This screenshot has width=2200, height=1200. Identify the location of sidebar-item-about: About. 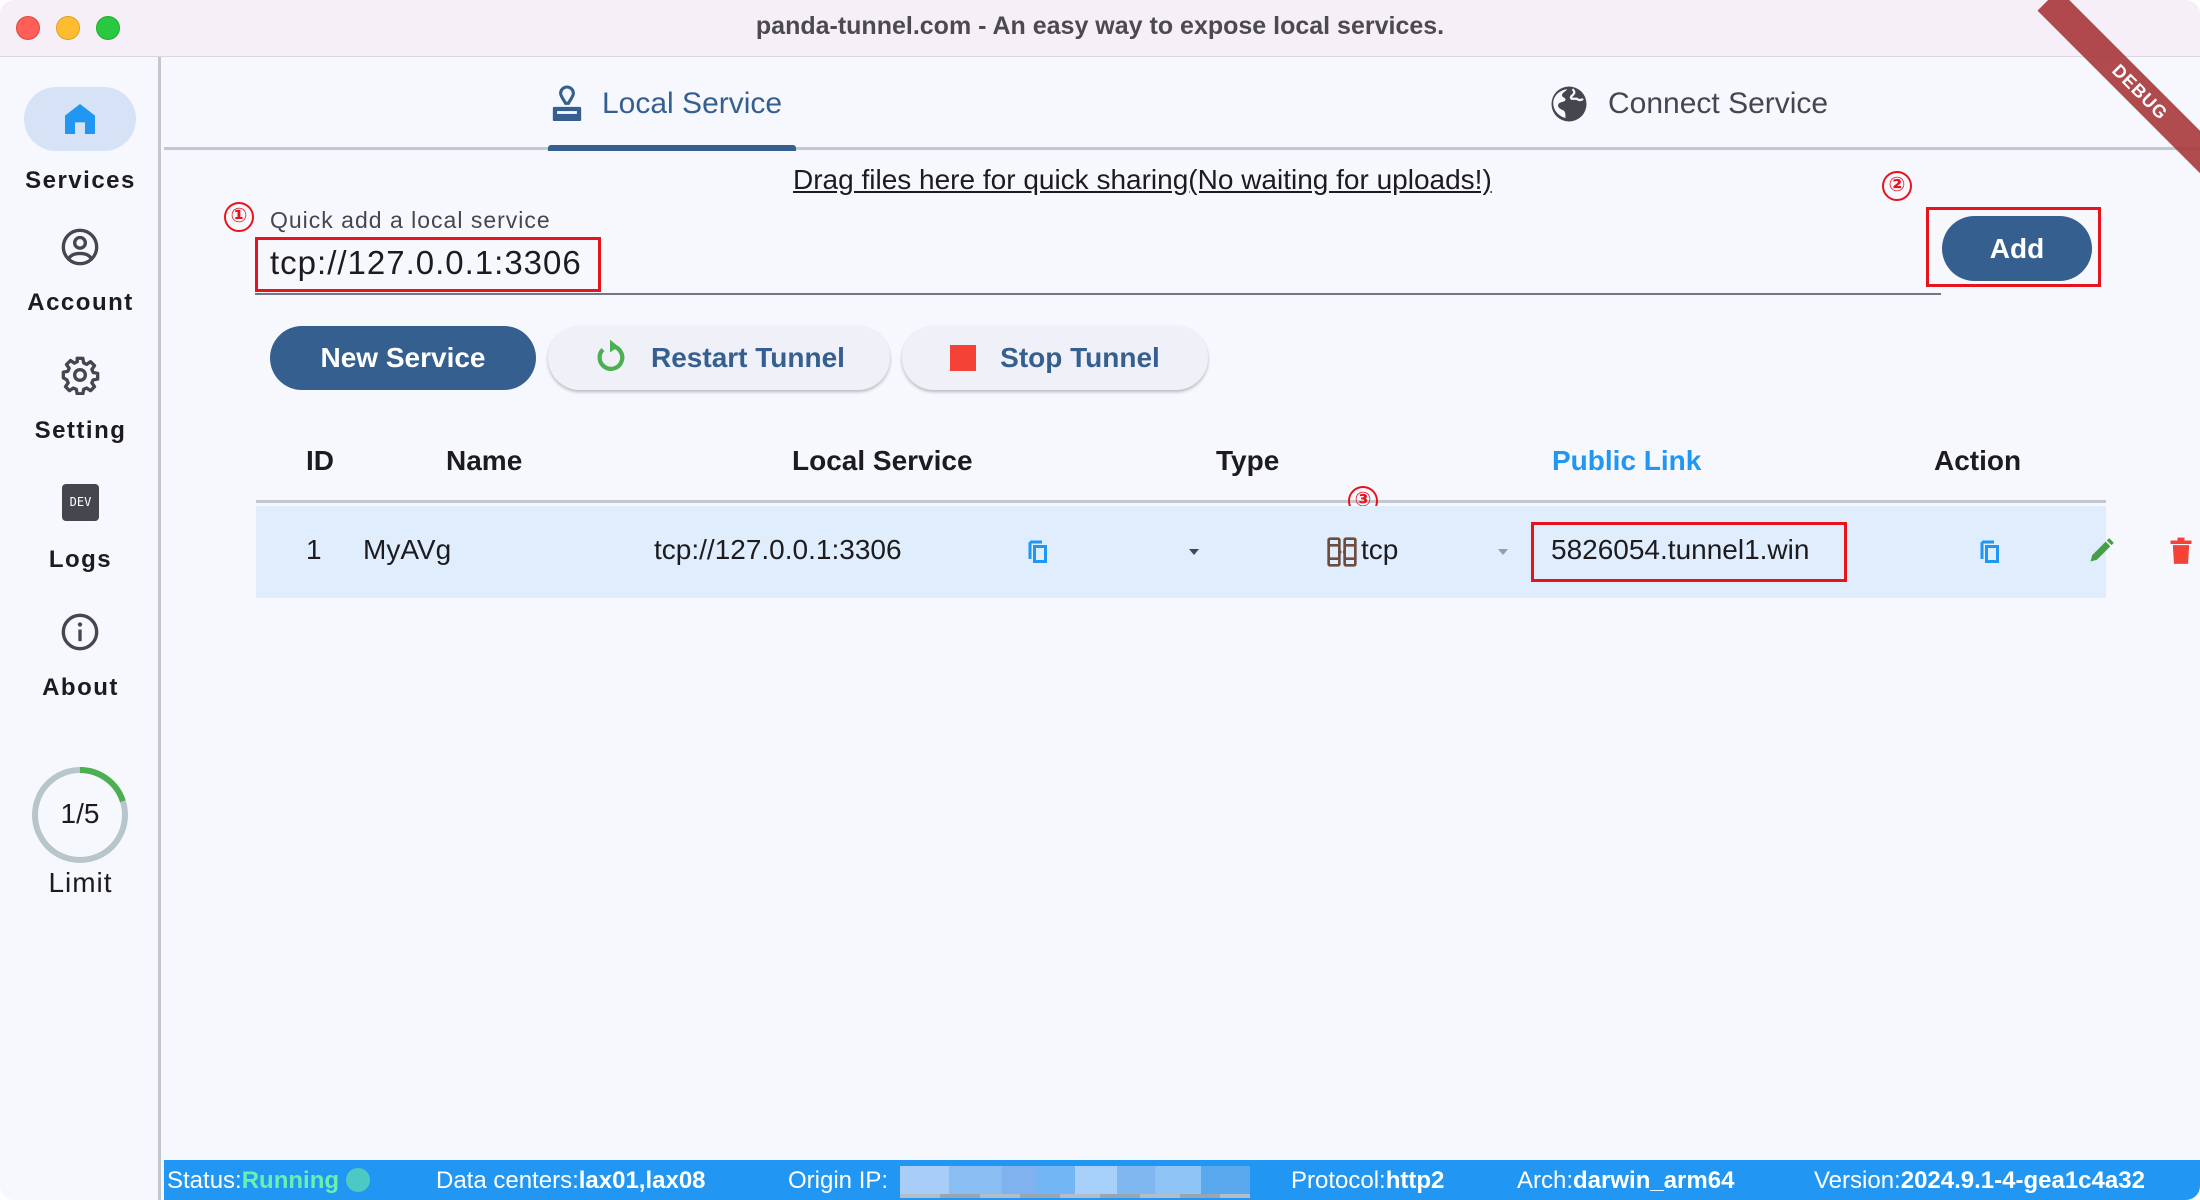
(80, 657).